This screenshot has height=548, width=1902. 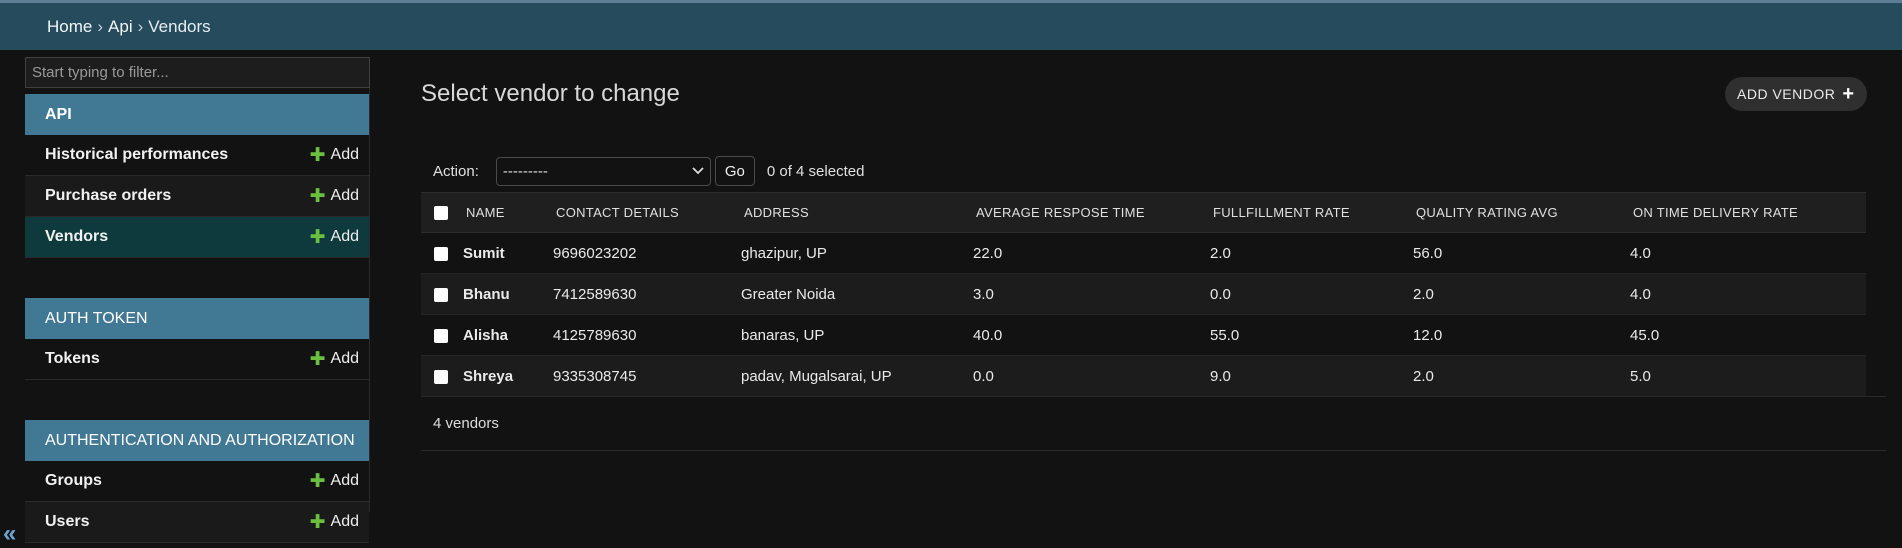 What do you see at coordinates (1311, 335) in the screenshot?
I see `cell-fulfillment: 55.0` at bounding box center [1311, 335].